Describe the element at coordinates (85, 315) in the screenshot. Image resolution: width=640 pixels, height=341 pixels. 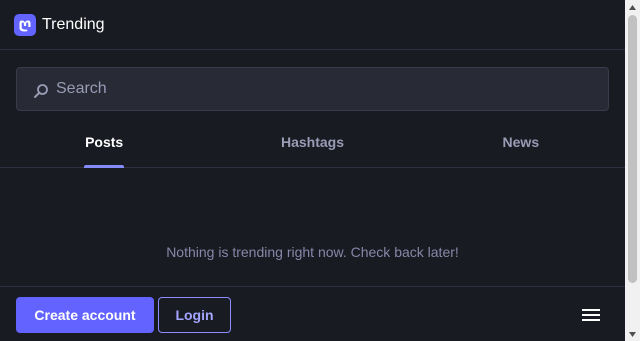
I see `create-account-button: Create account` at that location.